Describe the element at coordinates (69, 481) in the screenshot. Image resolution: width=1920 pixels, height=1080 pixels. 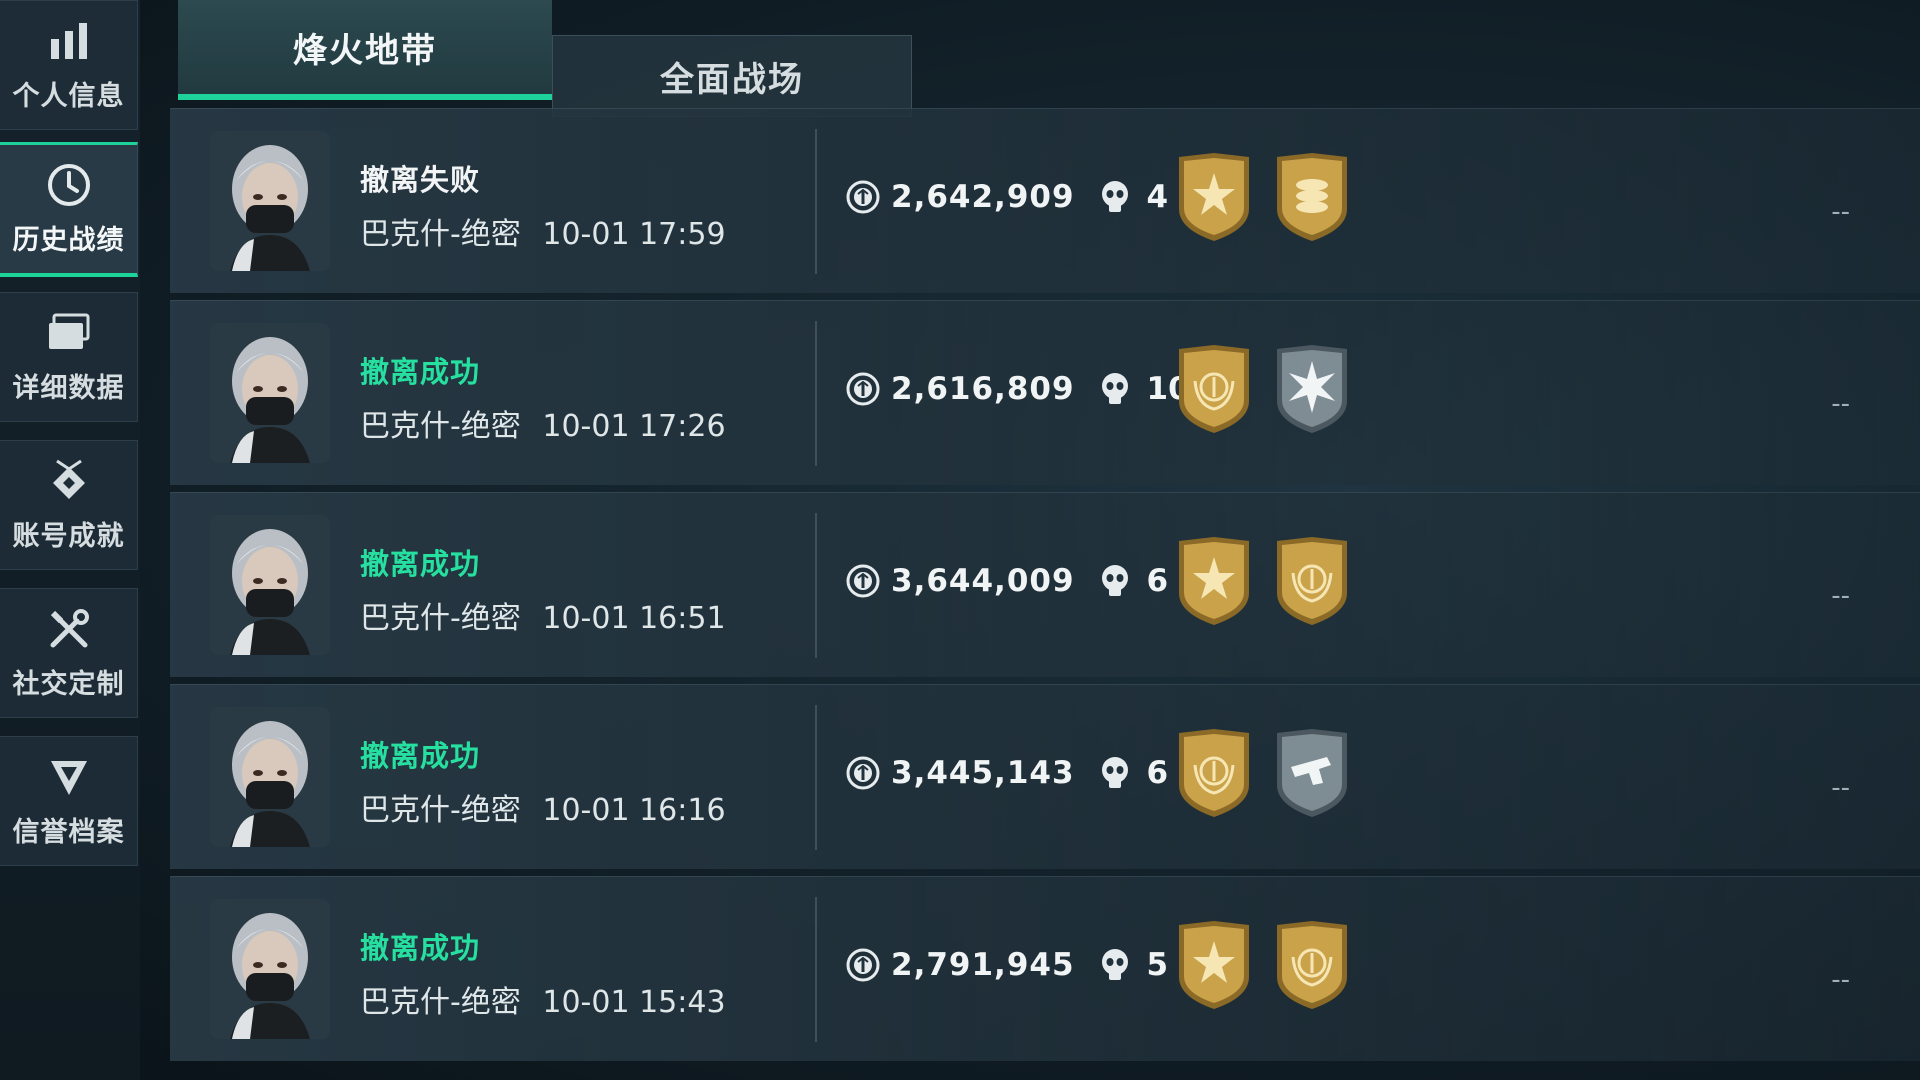
I see `achievement-icon` at that location.